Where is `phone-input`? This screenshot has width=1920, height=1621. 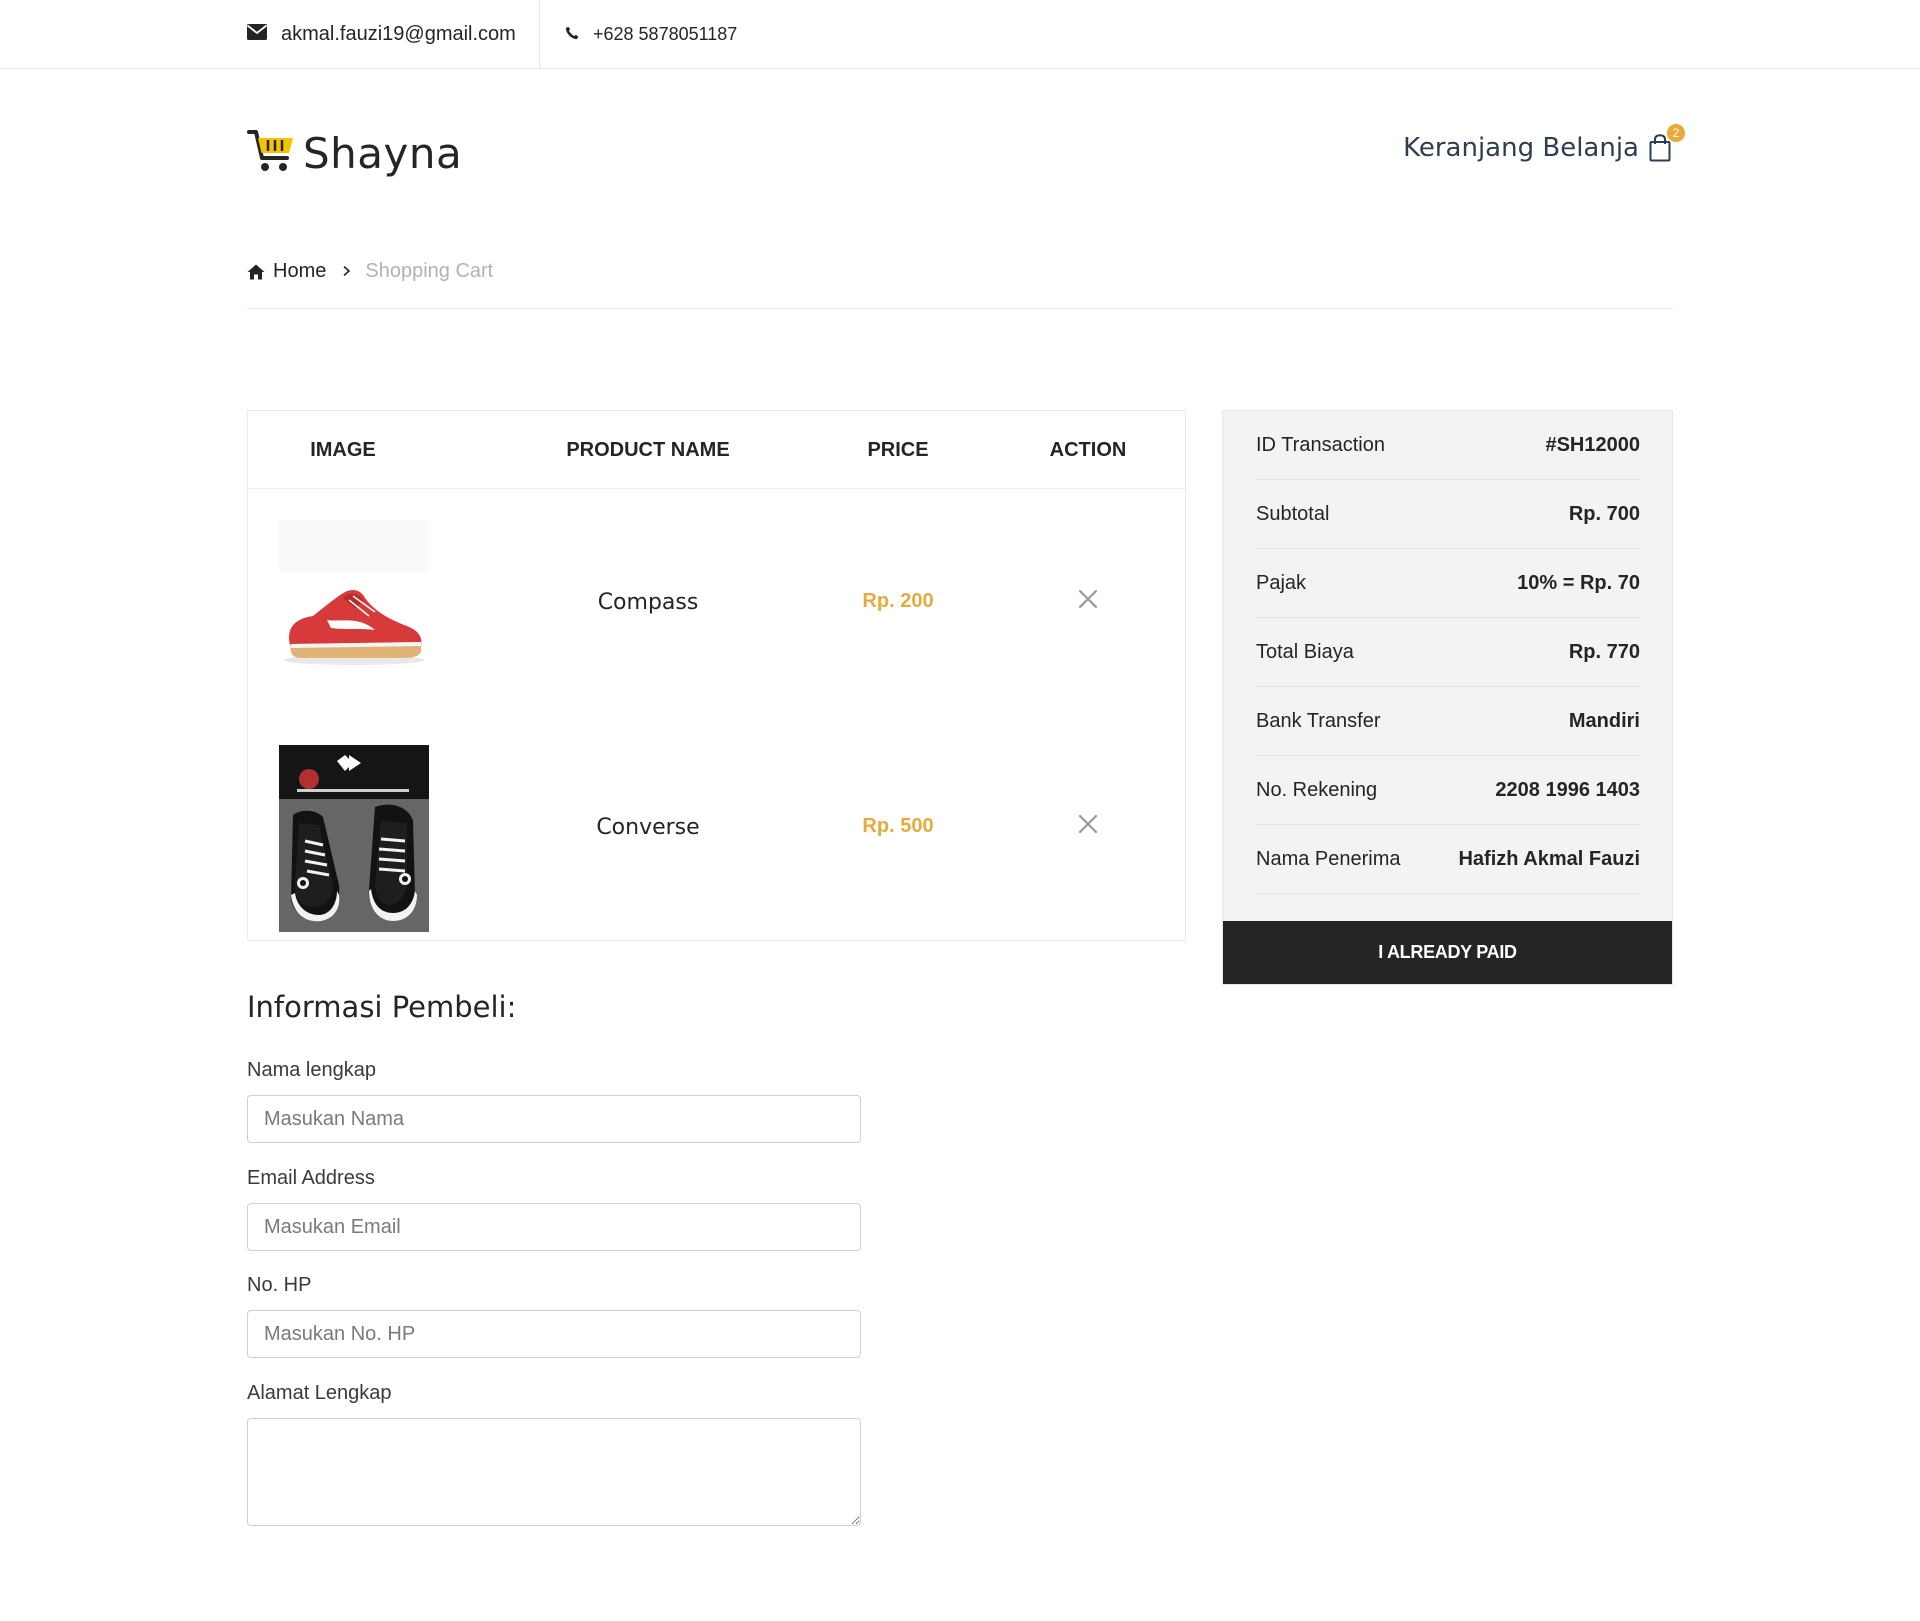 phone-input is located at coordinates (554, 1334).